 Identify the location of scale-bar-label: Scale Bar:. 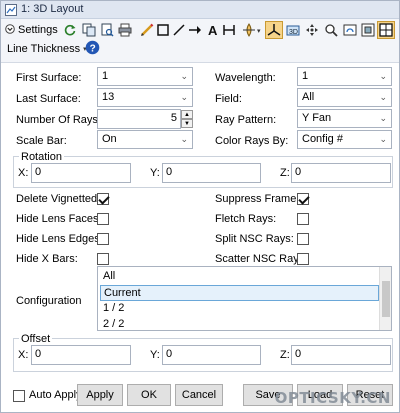
(41, 141).